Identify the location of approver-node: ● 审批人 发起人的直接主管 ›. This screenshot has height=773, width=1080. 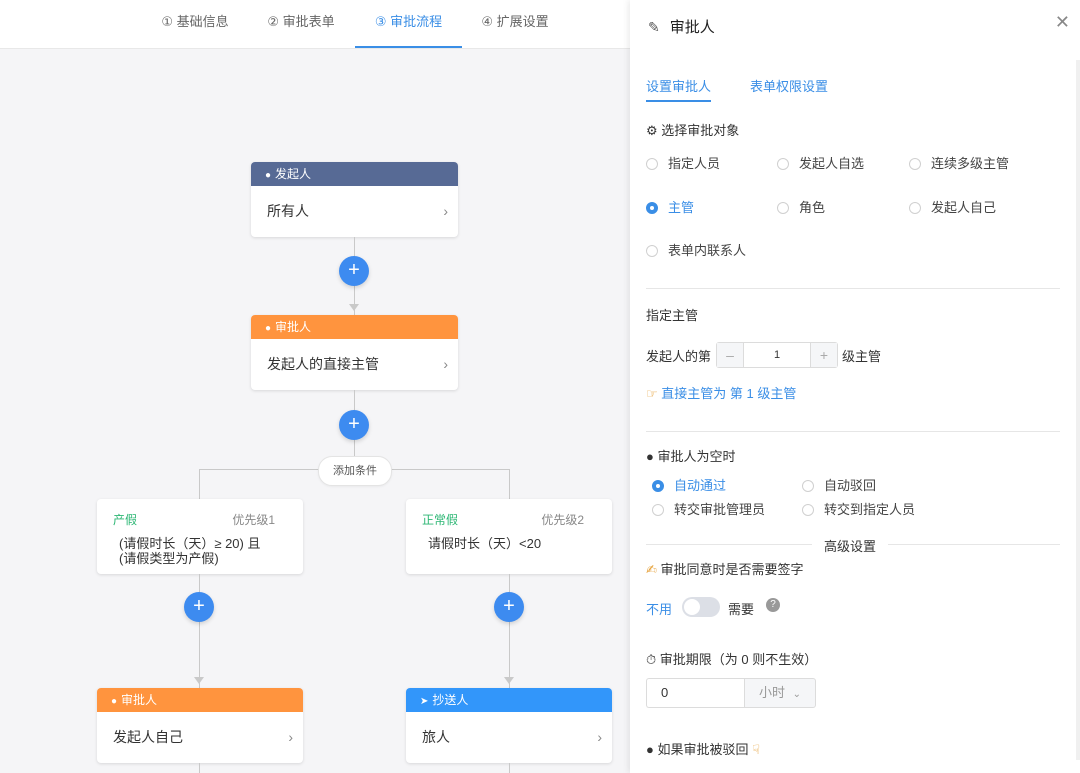
(354, 352).